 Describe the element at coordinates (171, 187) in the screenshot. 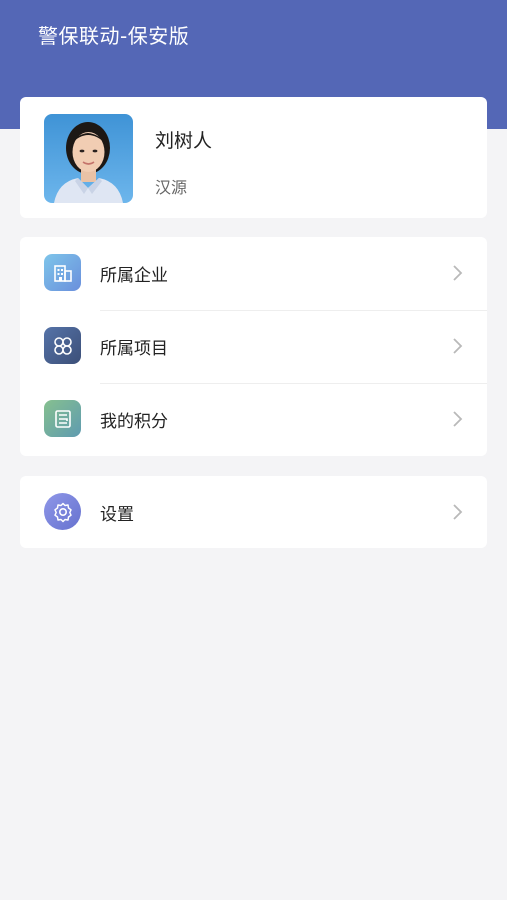

I see `user-organization: 汉源` at that location.